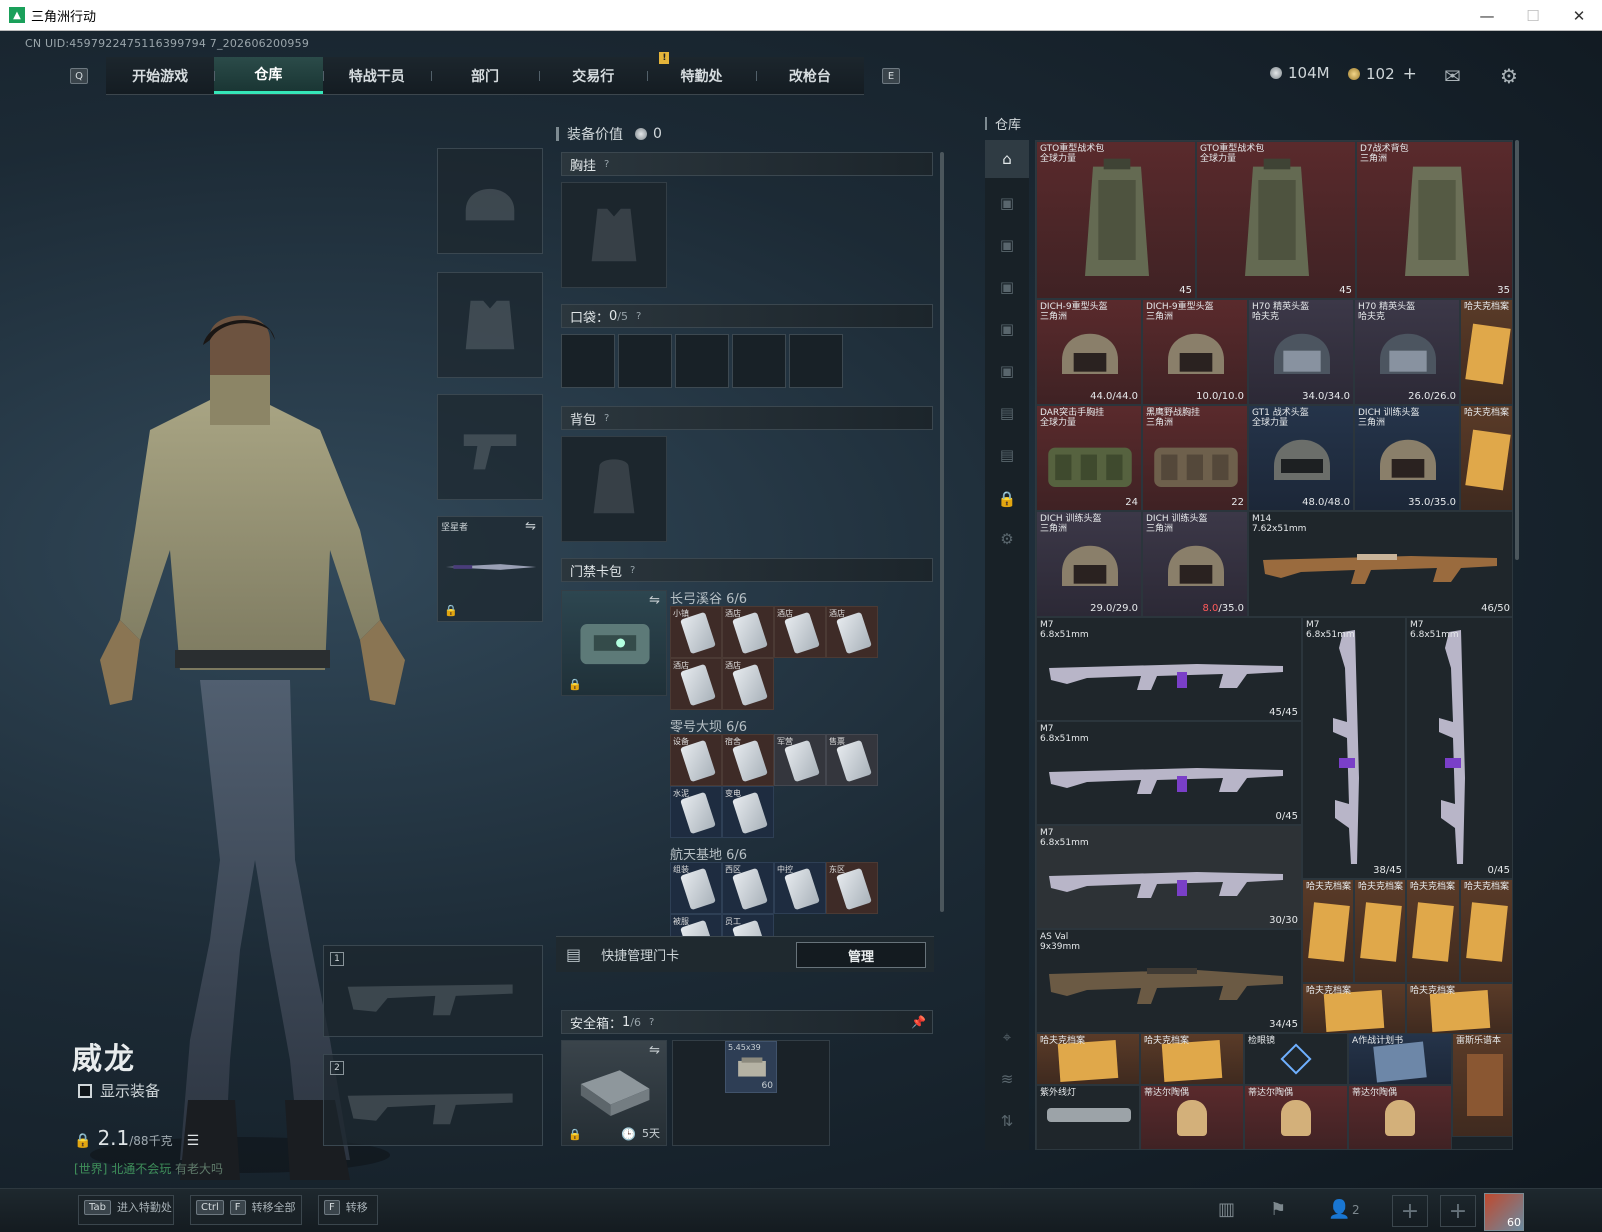 The width and height of the screenshot is (1602, 1232). I want to click on pistol-slot, so click(490, 447).